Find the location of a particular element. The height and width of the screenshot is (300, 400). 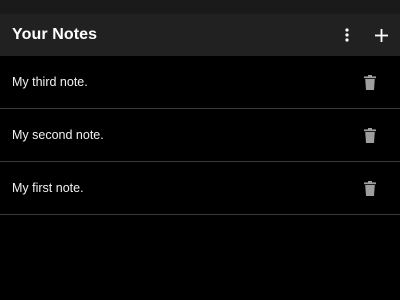

overflow-menu-button is located at coordinates (347, 35).